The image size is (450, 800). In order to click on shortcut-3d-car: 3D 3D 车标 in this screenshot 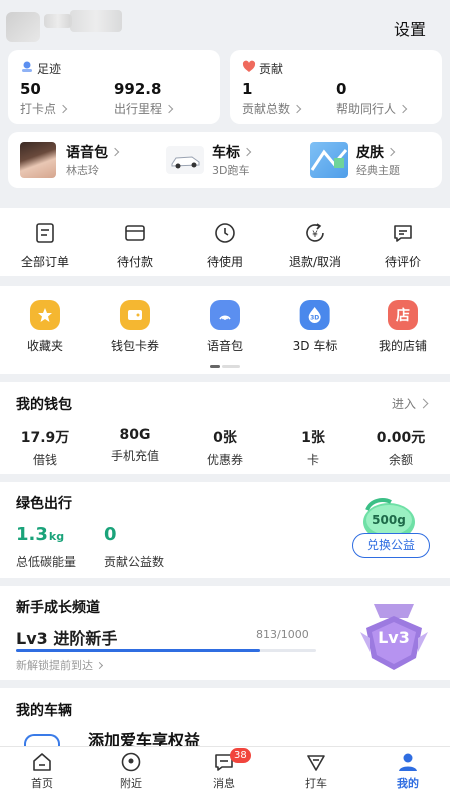, I will do `click(315, 327)`.